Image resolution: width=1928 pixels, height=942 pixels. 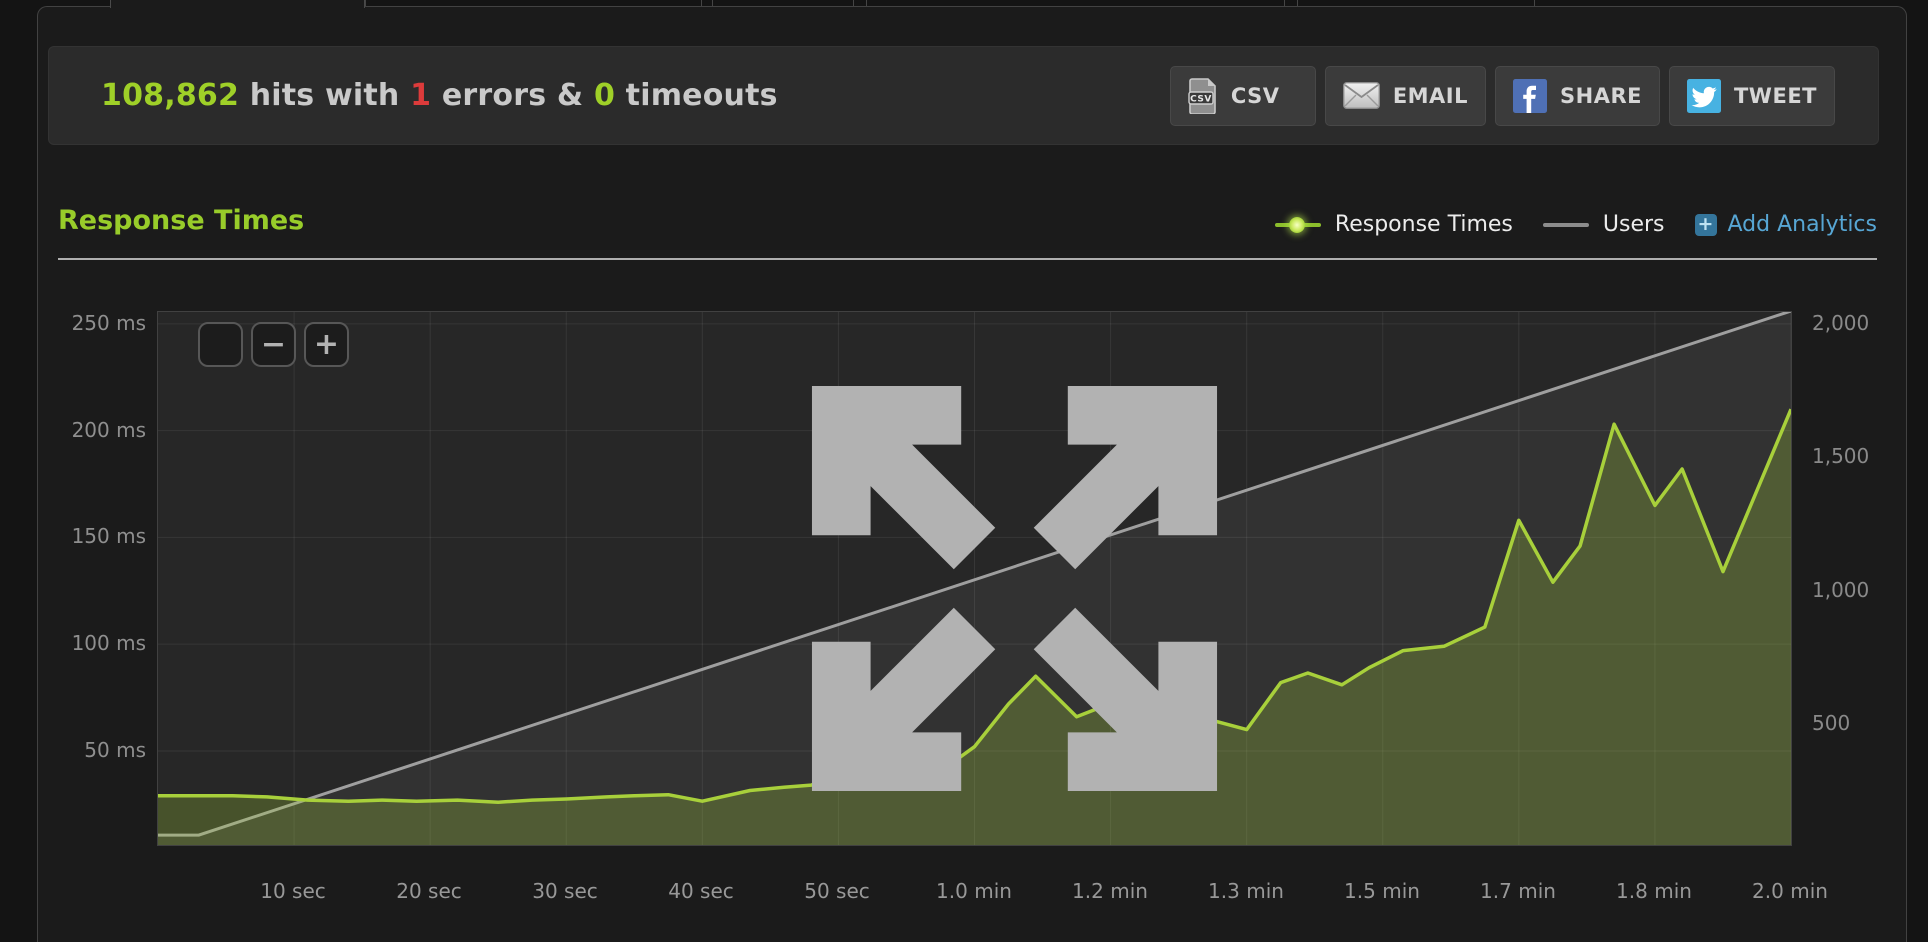 What do you see at coordinates (237, 4) in the screenshot?
I see `tab-active-fragment` at bounding box center [237, 4].